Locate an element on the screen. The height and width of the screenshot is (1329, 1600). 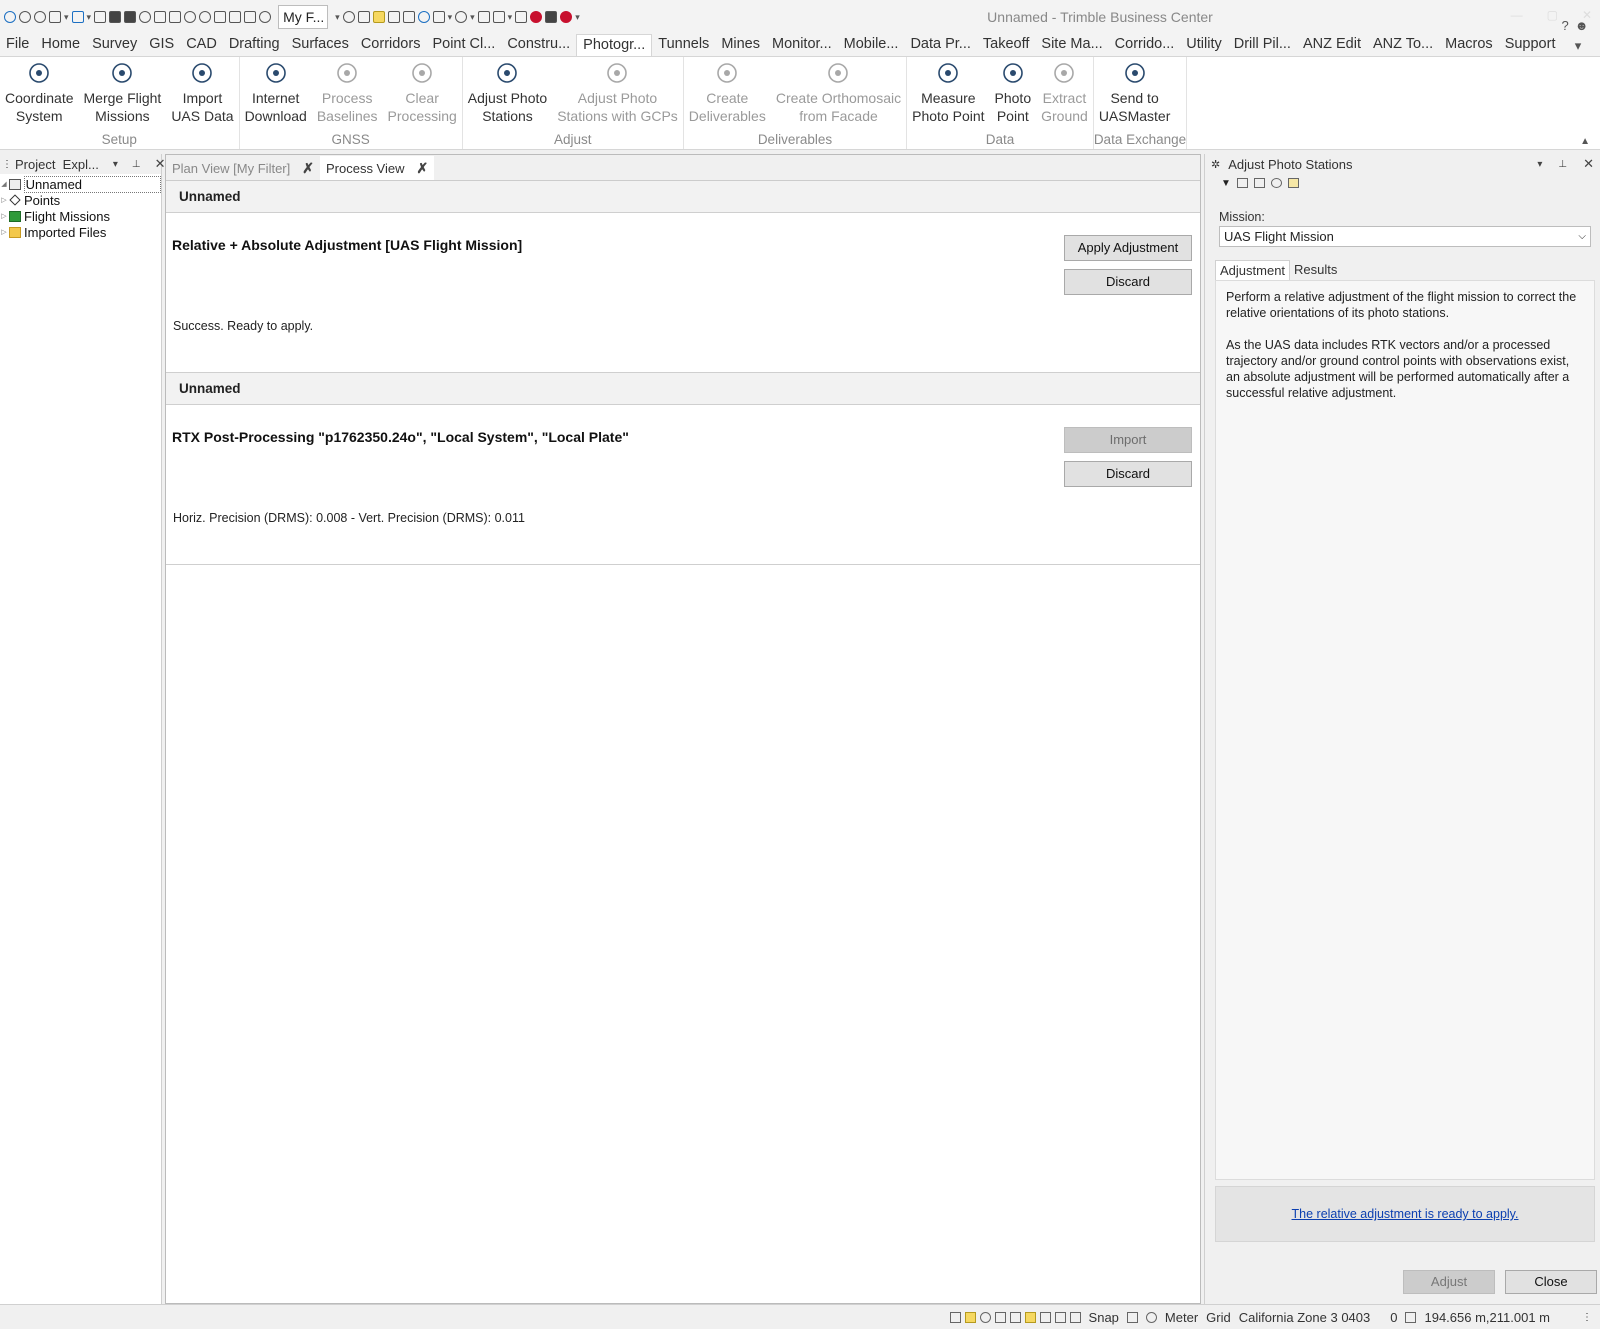
ribbon-button-create-orthomosaic-from-facade: Create Orthomosaic from Facade is located at coordinates (838, 95).